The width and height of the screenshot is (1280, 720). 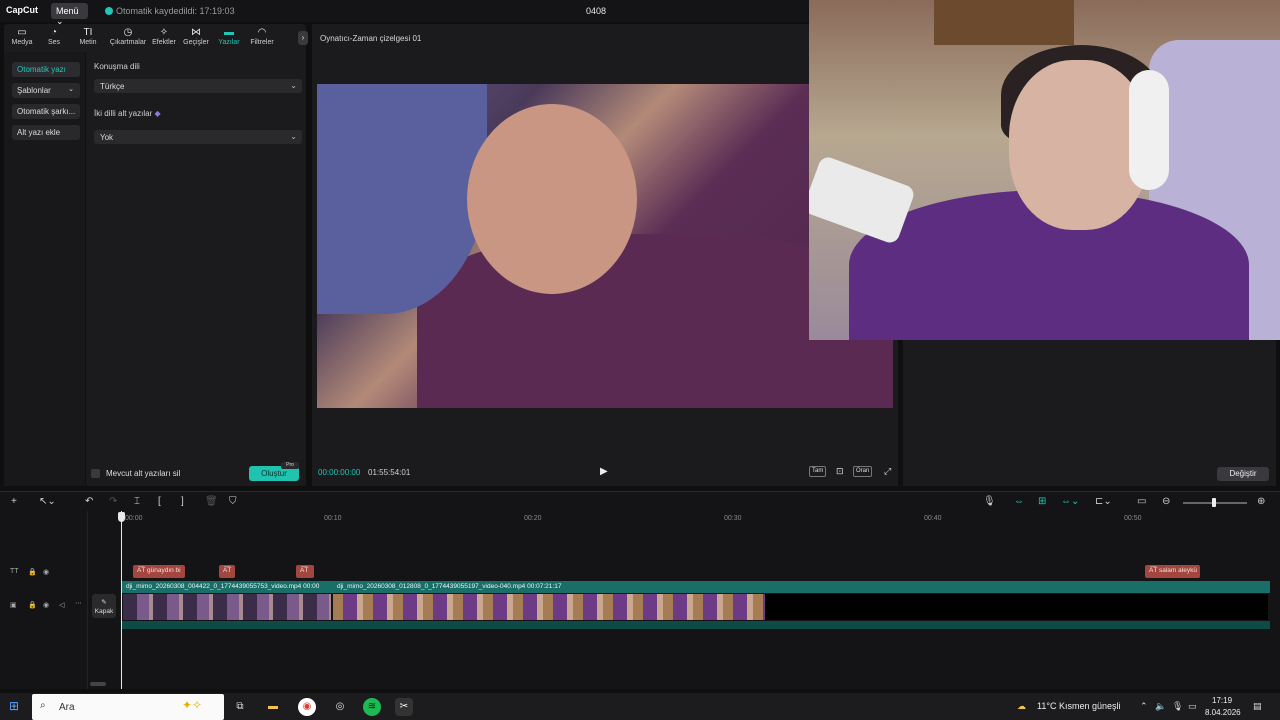 I want to click on volume-icon: 🔈, so click(x=1160, y=706).